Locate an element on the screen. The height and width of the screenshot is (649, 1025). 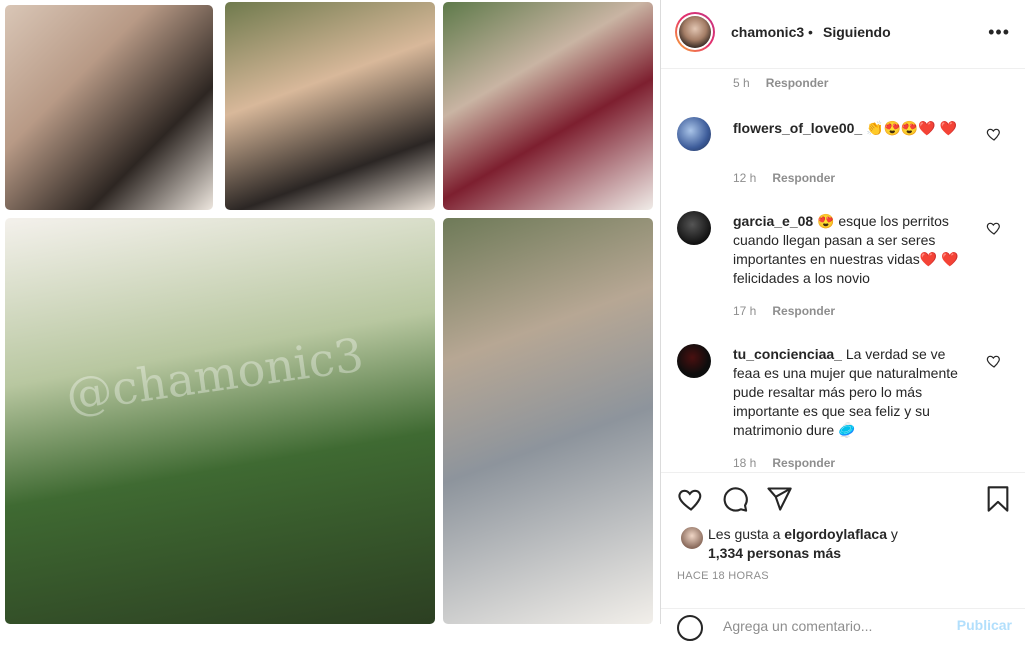
author-username: chamonic3 is located at coordinates (767, 32).